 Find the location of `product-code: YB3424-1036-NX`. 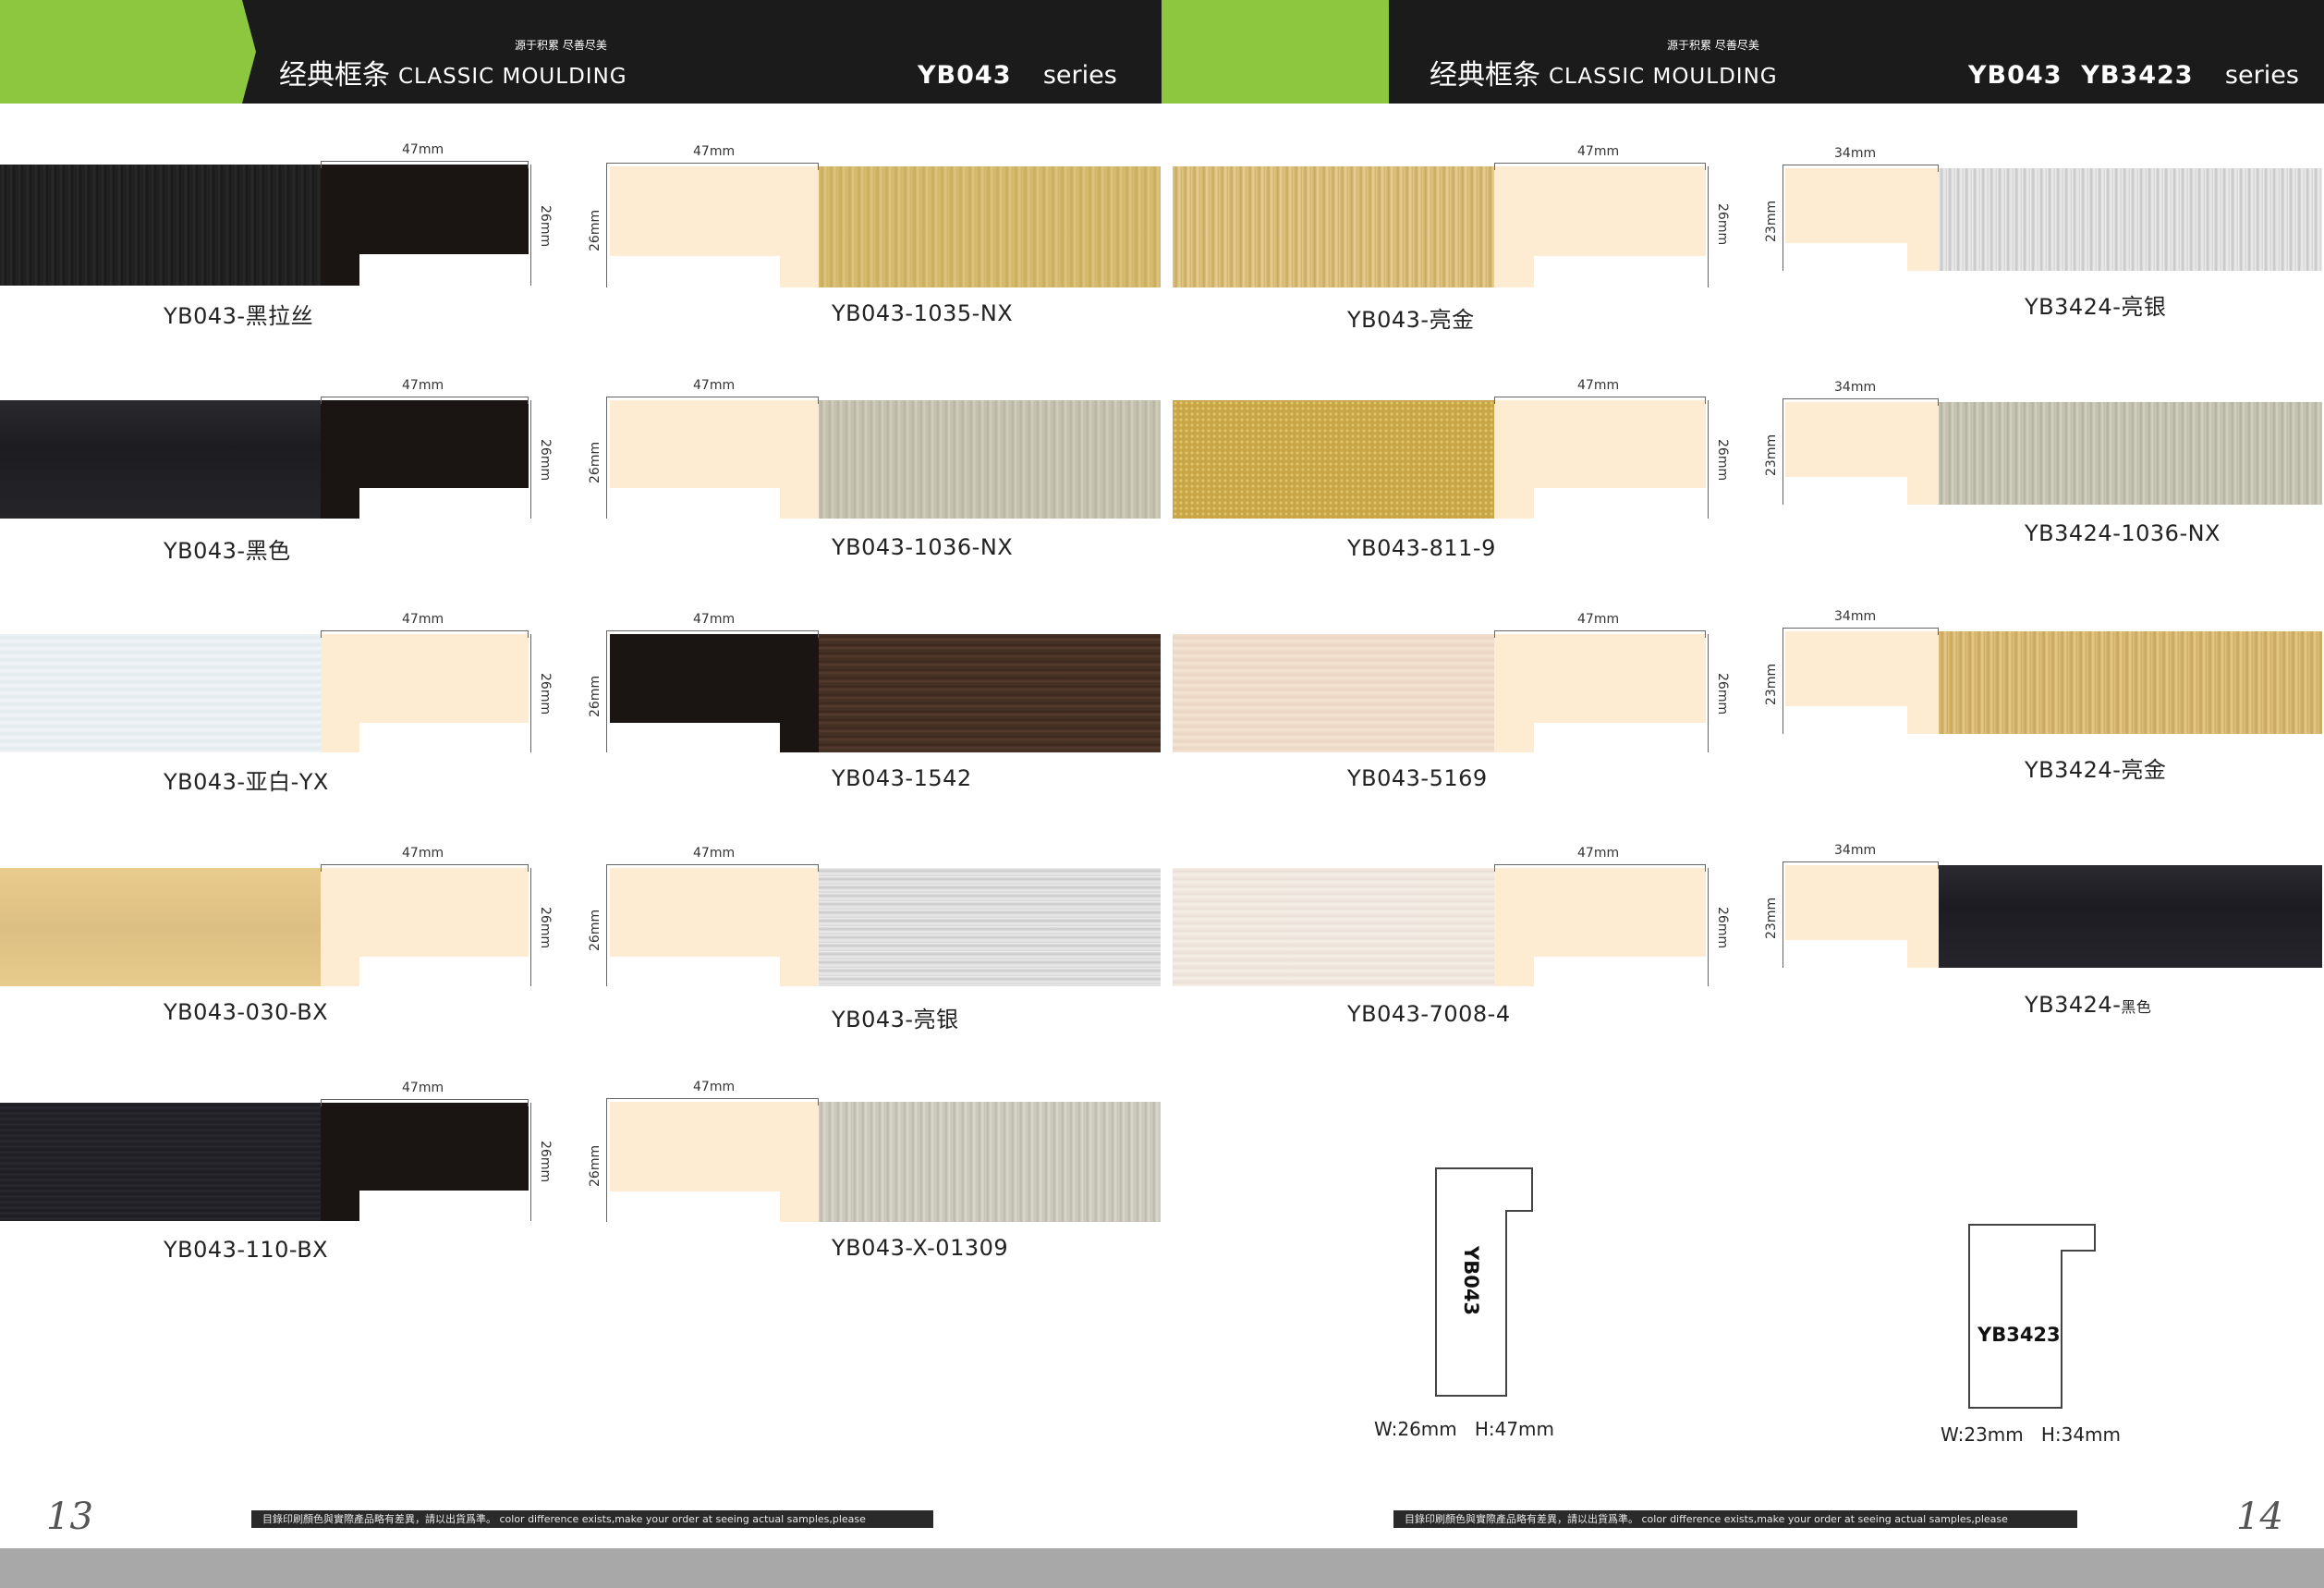

product-code: YB3424-1036-NX is located at coordinates (2123, 533).